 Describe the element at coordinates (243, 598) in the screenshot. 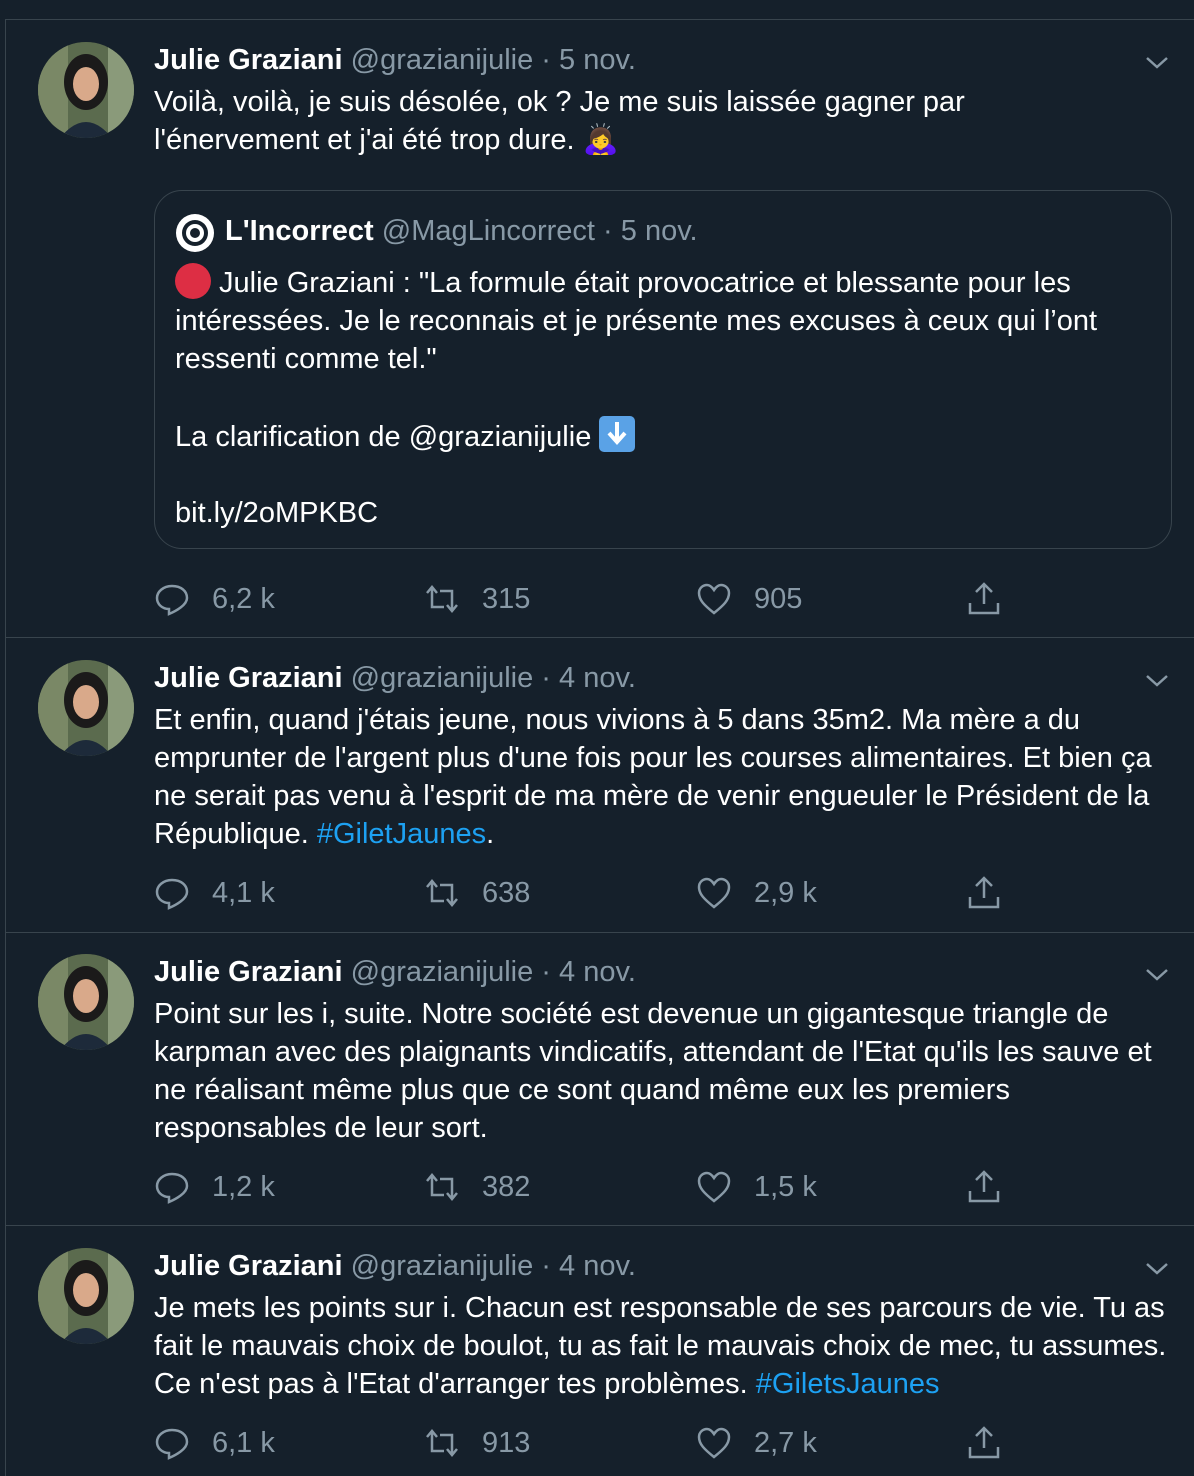

I see `reply-count: 6,2 k` at that location.